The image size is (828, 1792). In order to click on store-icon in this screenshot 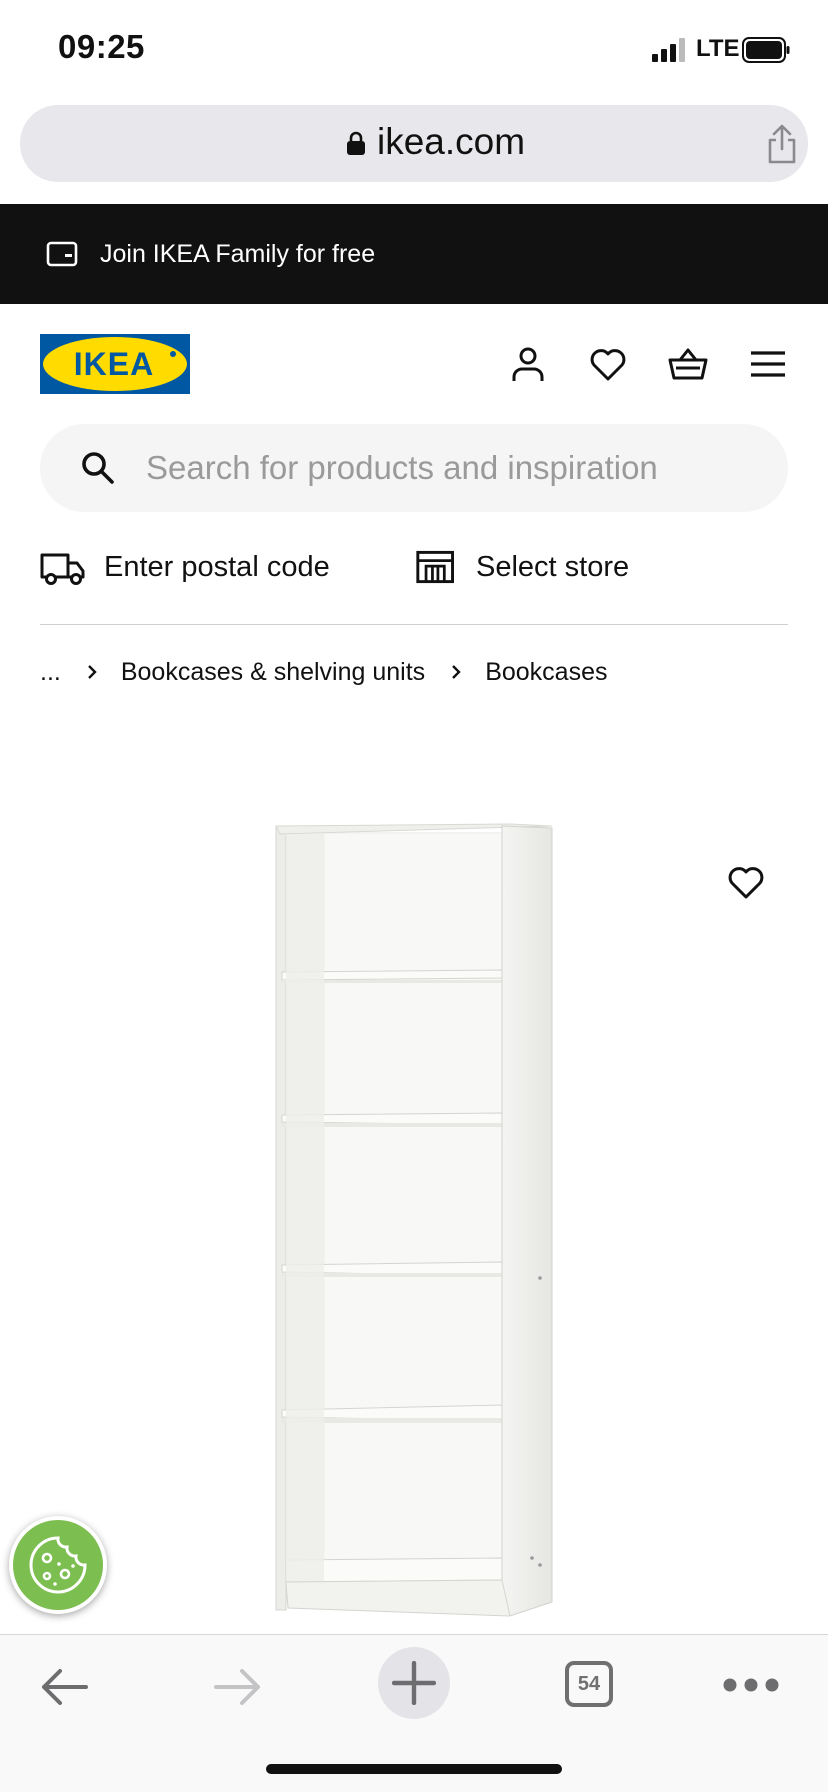, I will do `click(435, 567)`.